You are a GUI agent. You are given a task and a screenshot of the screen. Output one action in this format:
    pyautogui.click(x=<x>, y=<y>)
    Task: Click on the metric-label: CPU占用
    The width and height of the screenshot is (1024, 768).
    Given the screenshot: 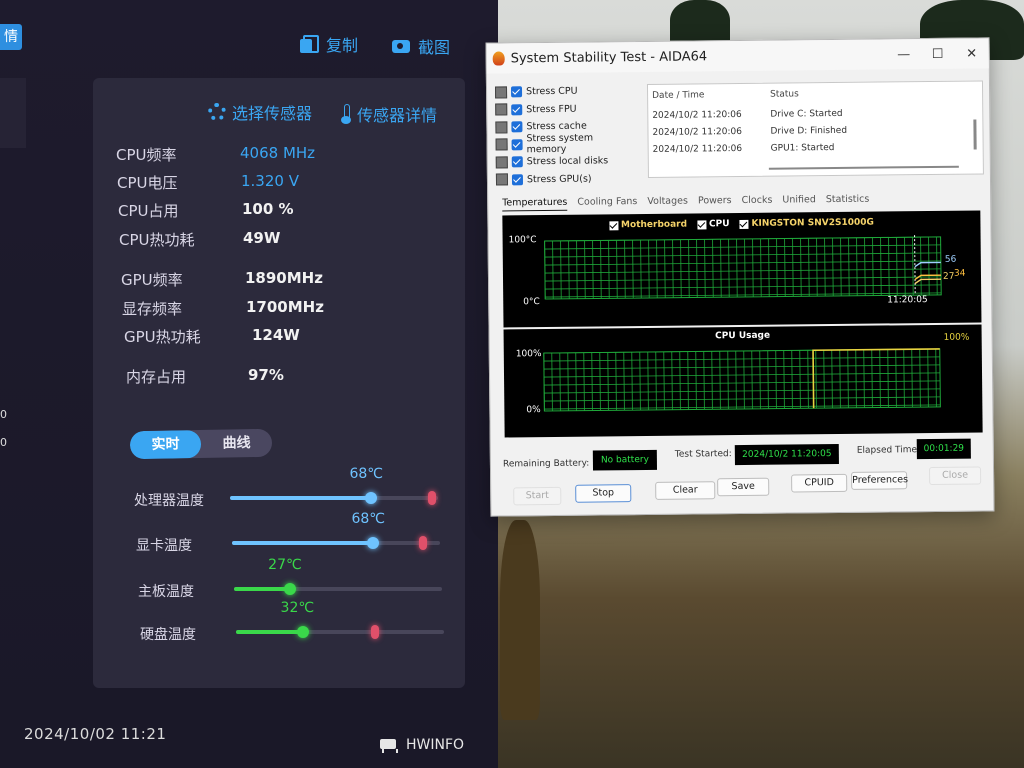 What is the action you would take?
    pyautogui.click(x=148, y=211)
    